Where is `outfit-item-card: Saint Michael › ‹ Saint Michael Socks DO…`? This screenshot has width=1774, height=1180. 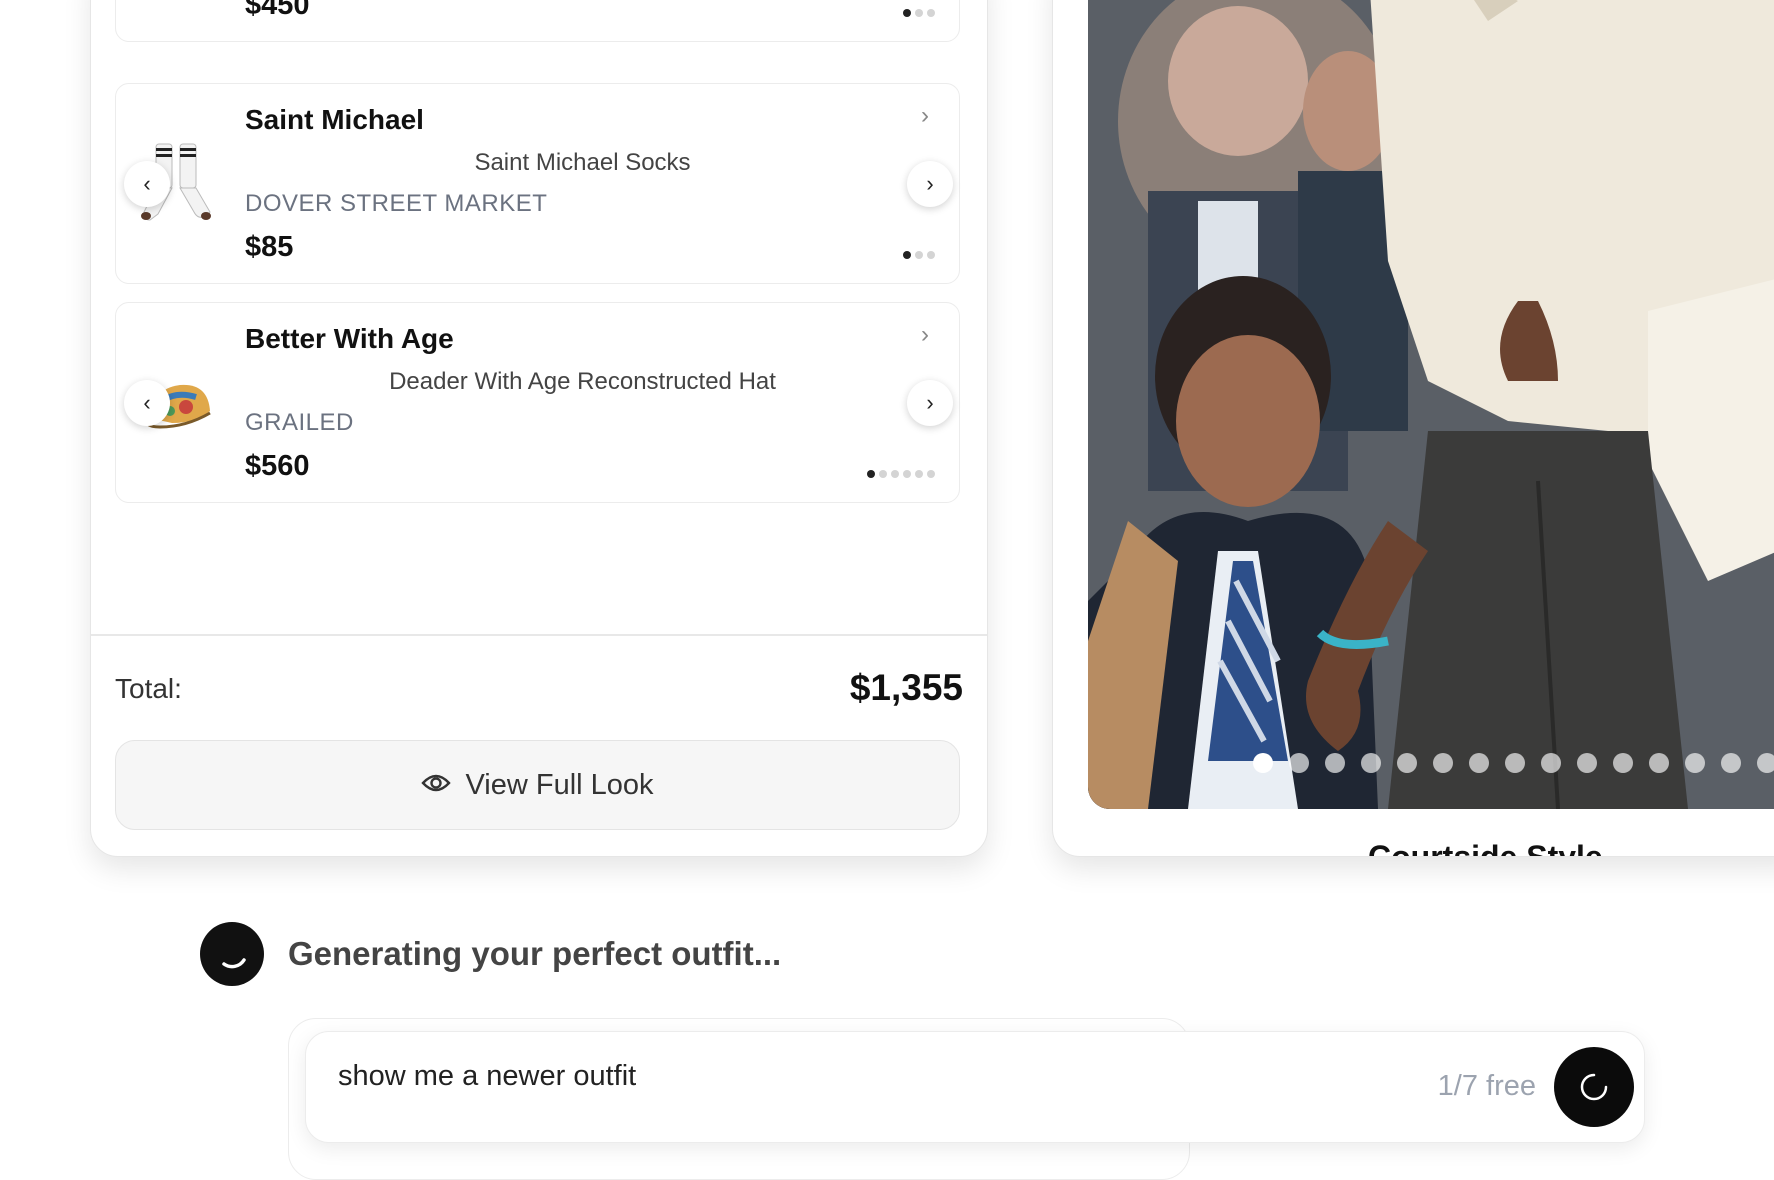
outfit-item-card: Saint Michael › ‹ Saint Michael Socks DO… is located at coordinates (537, 183).